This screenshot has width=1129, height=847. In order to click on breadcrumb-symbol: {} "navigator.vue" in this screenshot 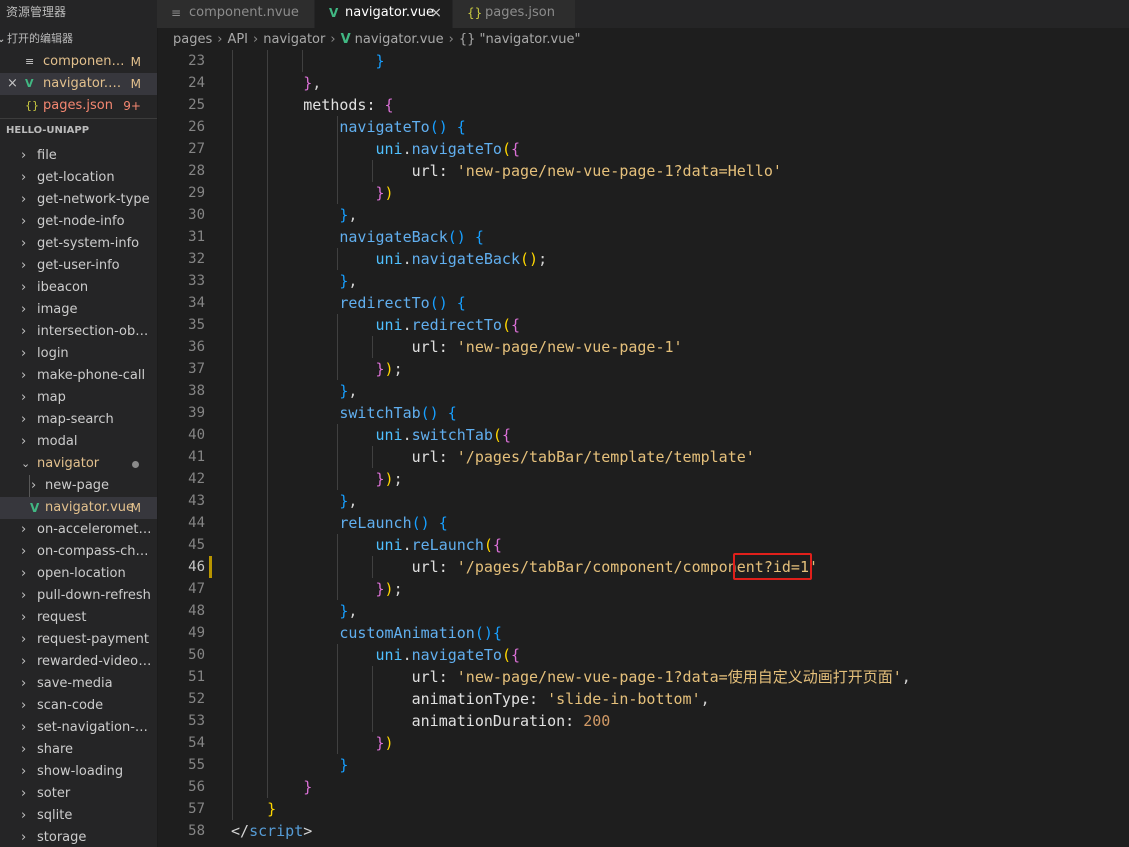, I will do `click(520, 39)`.